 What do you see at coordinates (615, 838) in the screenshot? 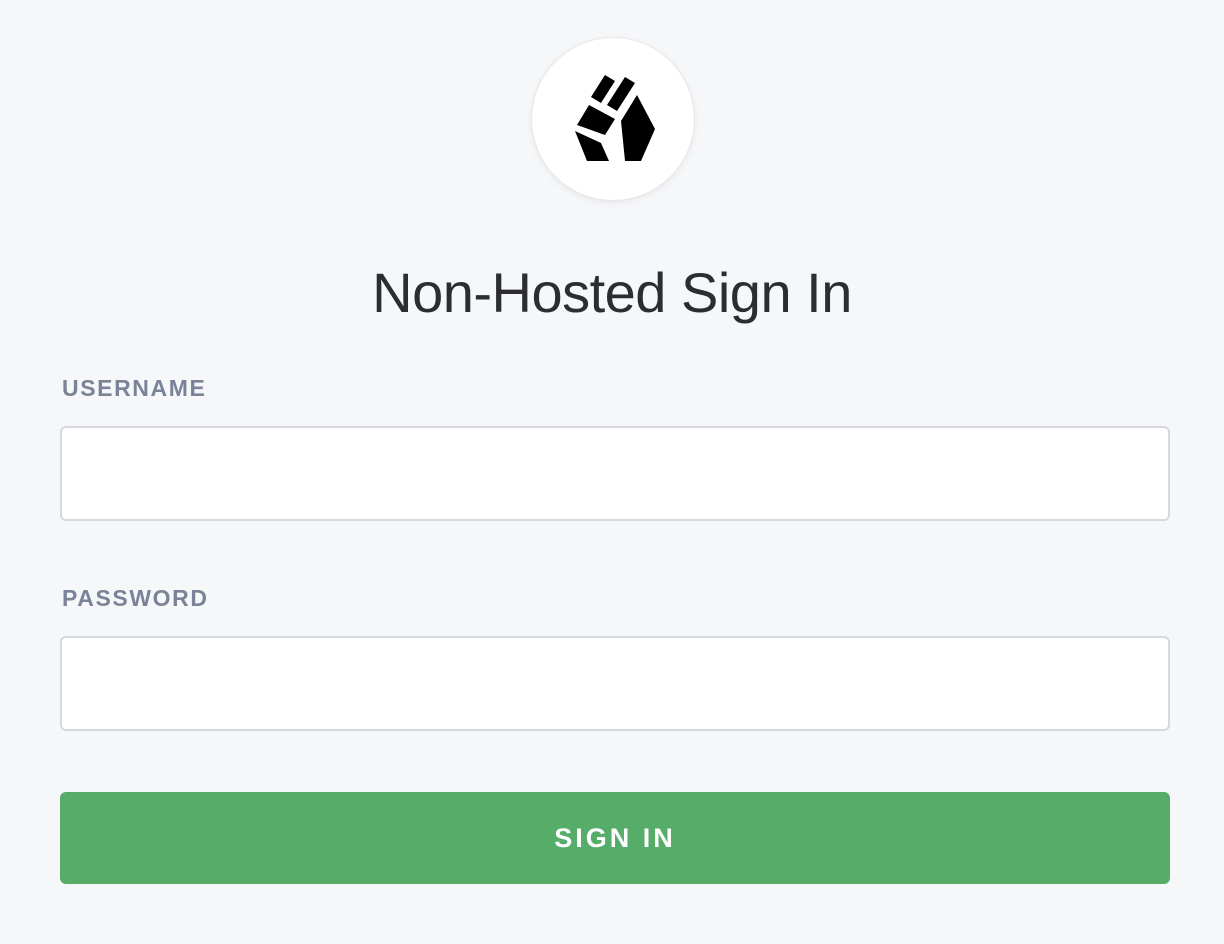
I see `sign-in-button: SIGN IN` at bounding box center [615, 838].